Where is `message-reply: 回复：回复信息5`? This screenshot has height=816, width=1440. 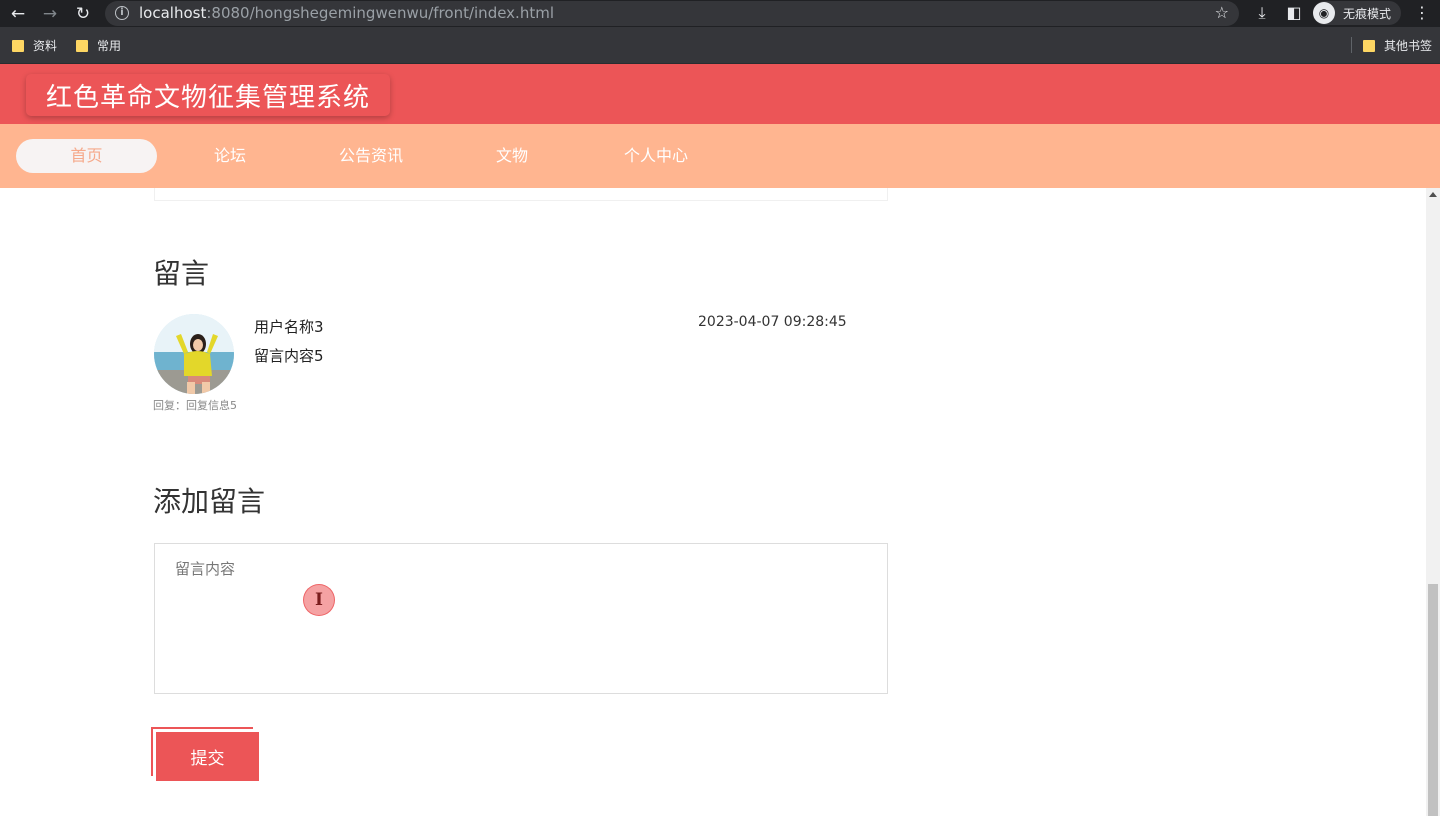
message-reply: 回复：回复信息5 is located at coordinates (195, 405).